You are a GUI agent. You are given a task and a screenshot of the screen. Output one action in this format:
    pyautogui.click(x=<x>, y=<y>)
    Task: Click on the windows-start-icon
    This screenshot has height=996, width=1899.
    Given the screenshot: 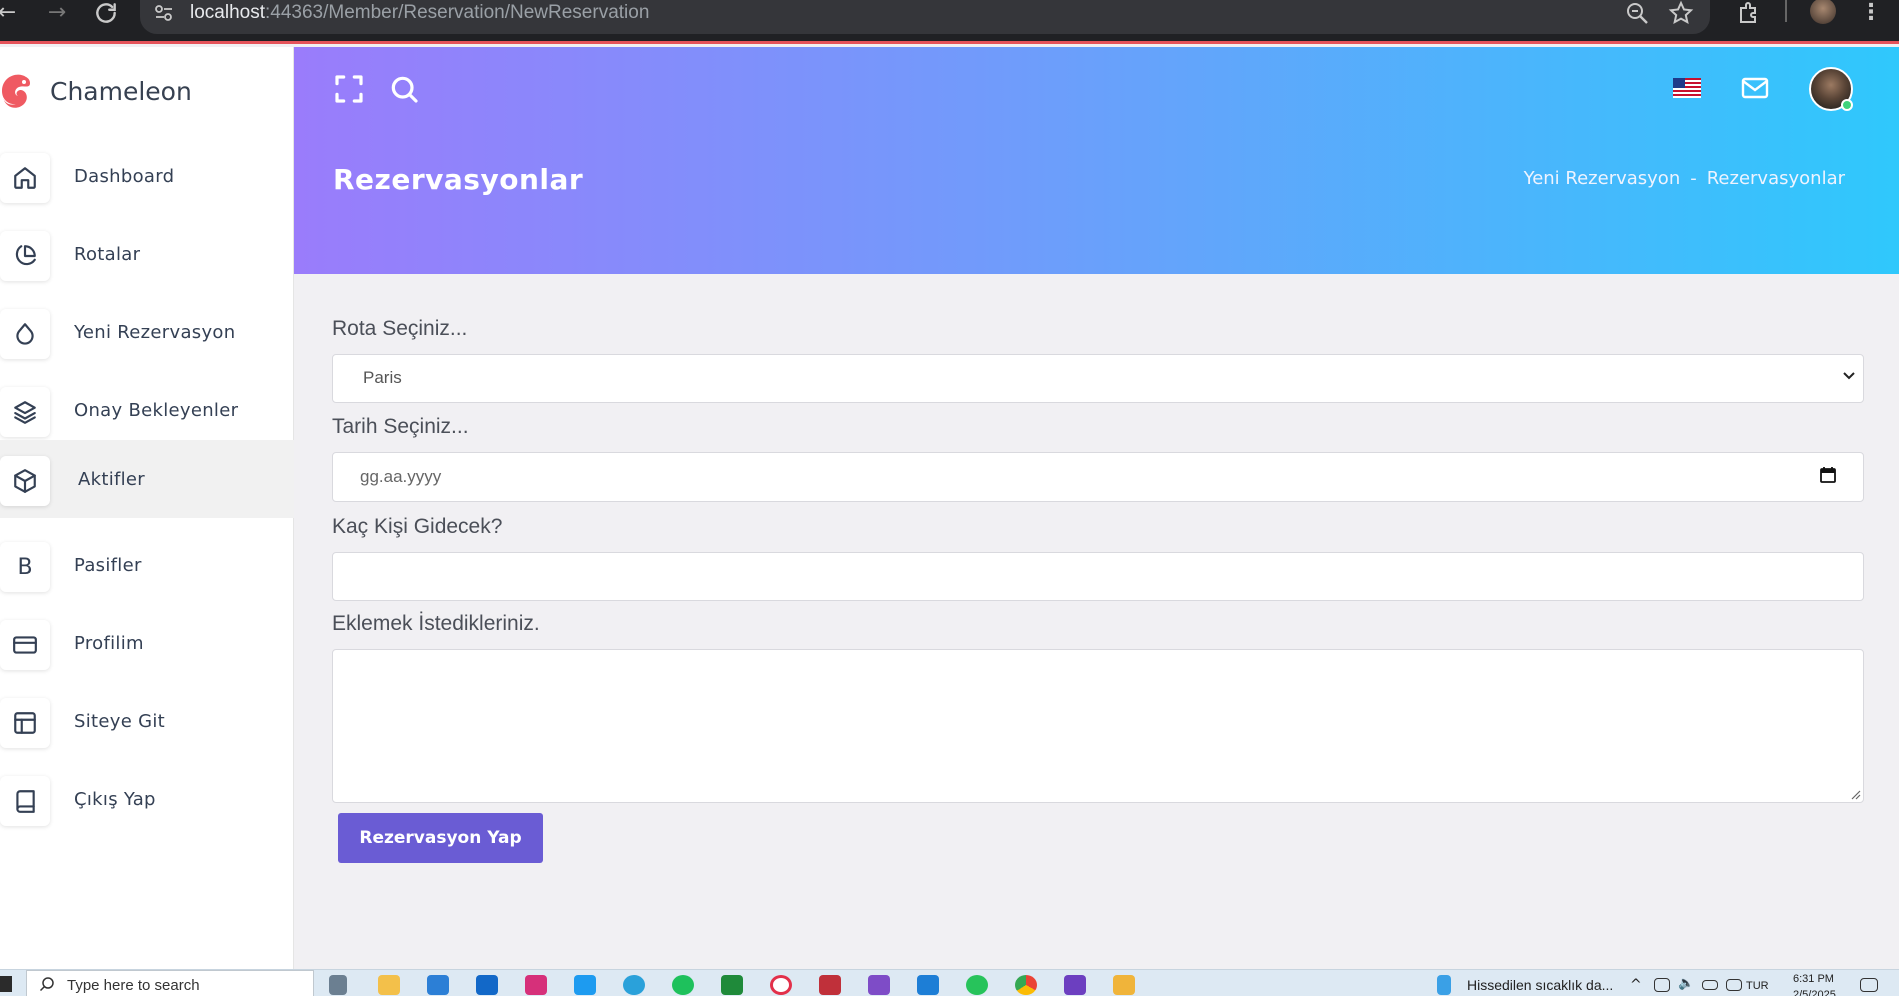 What is the action you would take?
    pyautogui.click(x=6, y=984)
    